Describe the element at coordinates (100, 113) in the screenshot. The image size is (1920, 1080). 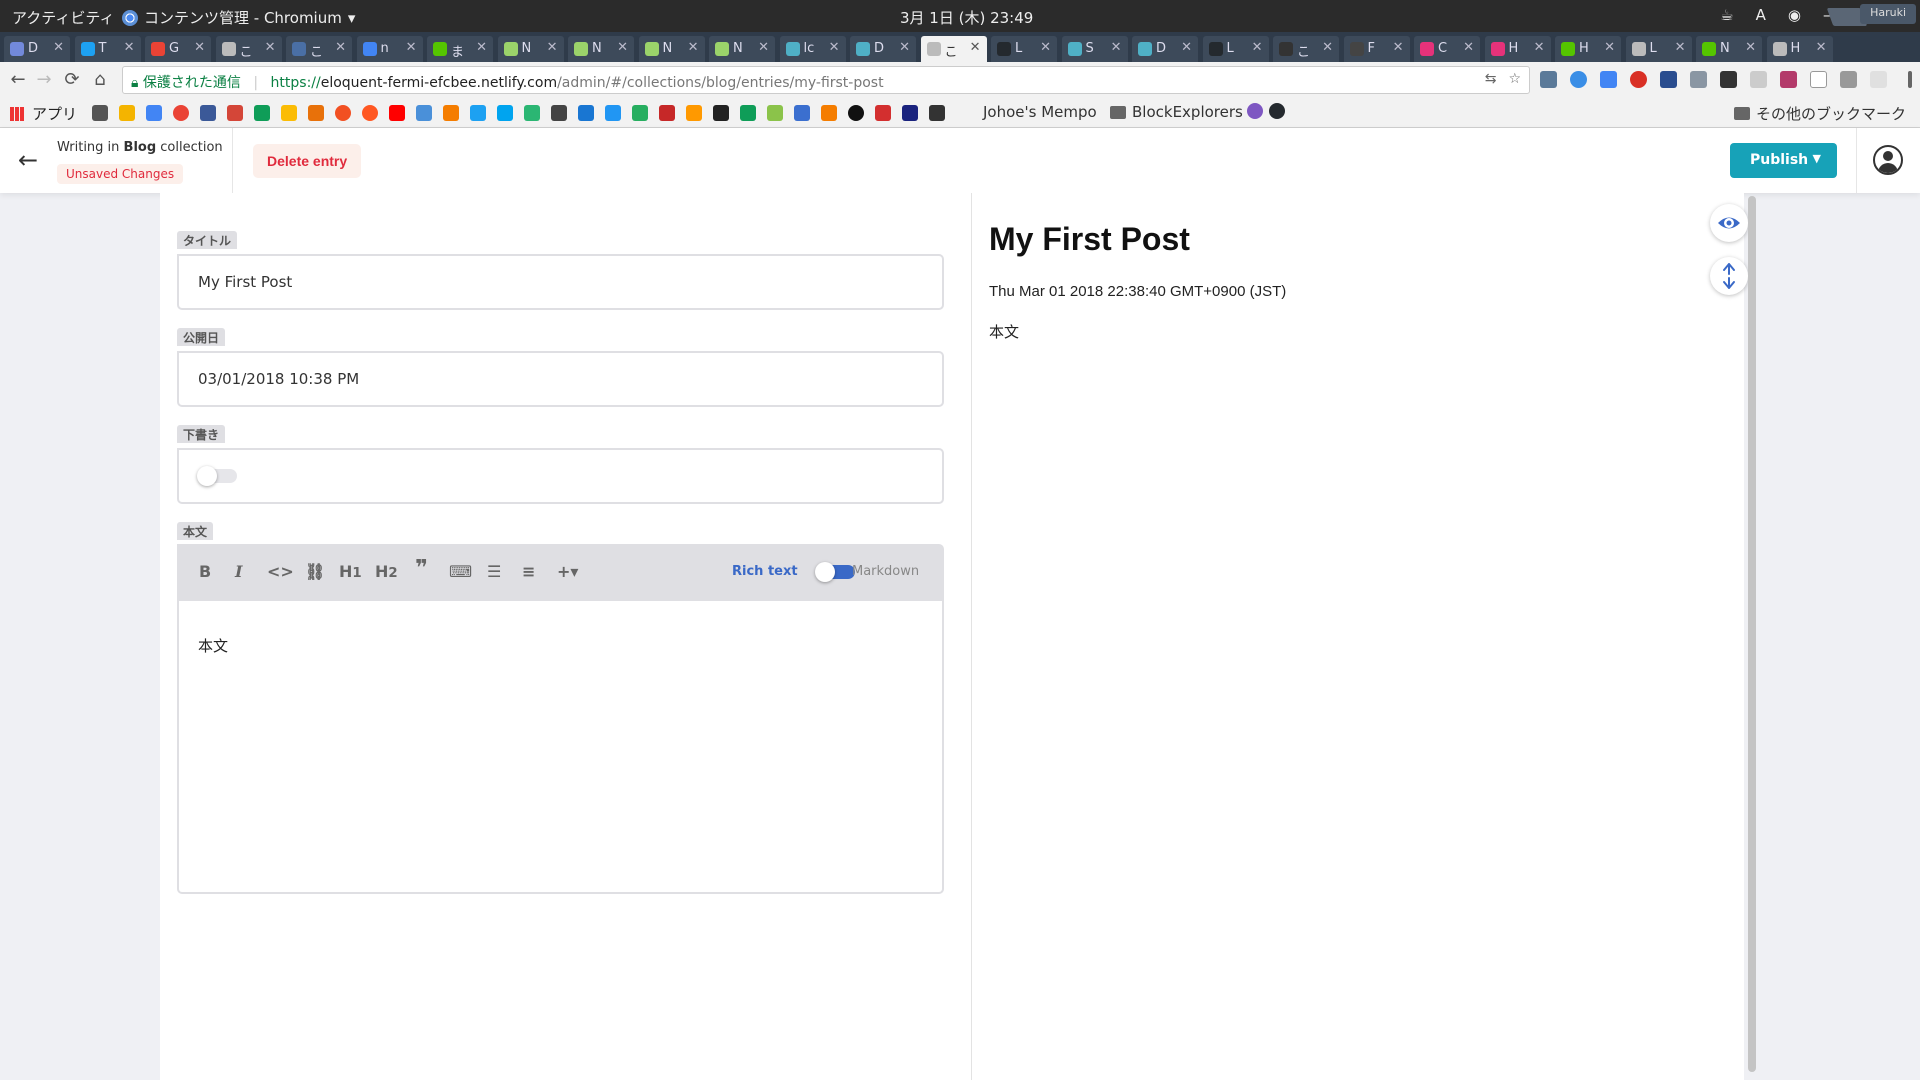
I see `star-bookmark-icon` at that location.